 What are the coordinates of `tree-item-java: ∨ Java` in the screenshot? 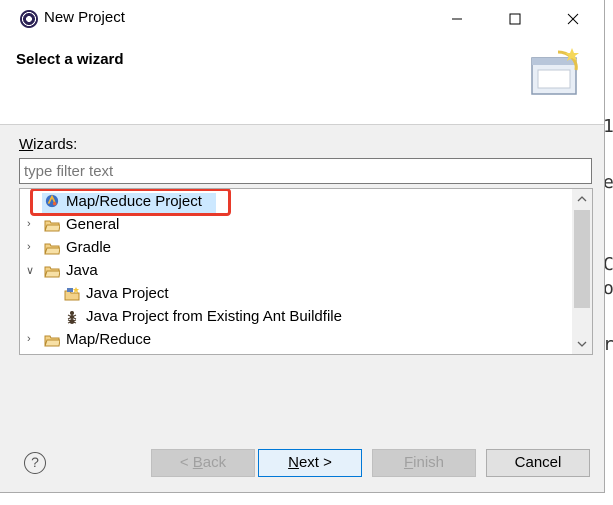 It's located at (295, 271).